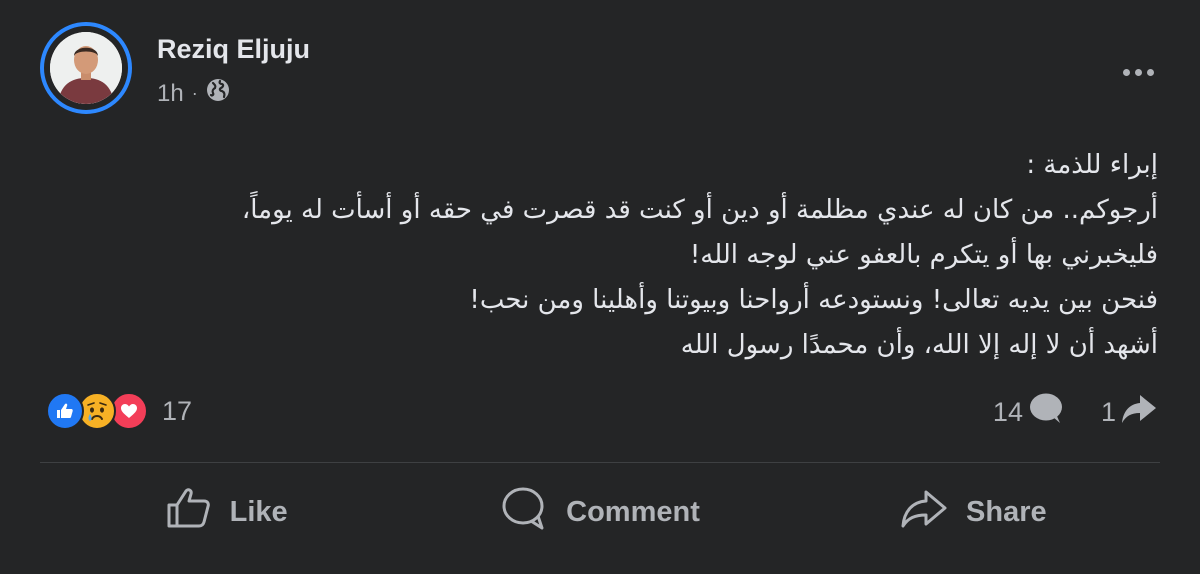 Image resolution: width=1200 pixels, height=574 pixels. I want to click on avatar-story-ring, so click(86, 68).